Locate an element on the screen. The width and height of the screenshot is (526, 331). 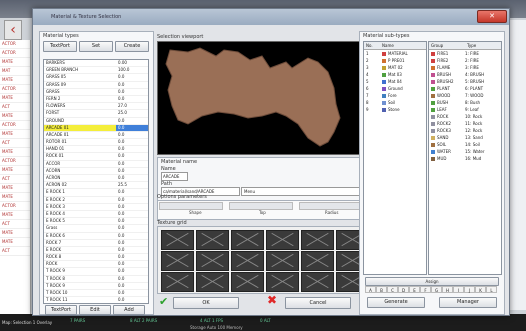
name-field: ARCADE is located at coordinates (174, 176).